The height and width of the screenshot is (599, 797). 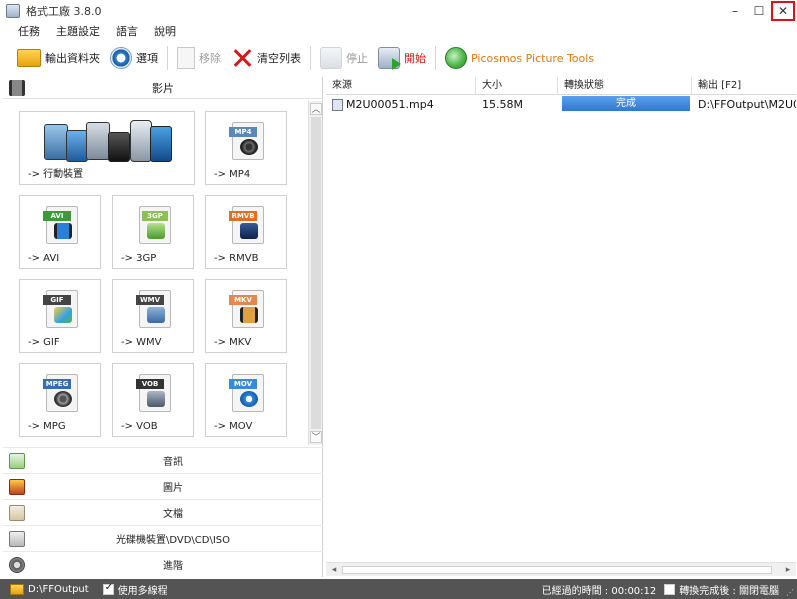 I want to click on clear-list-button: 清空列表, so click(x=266, y=58).